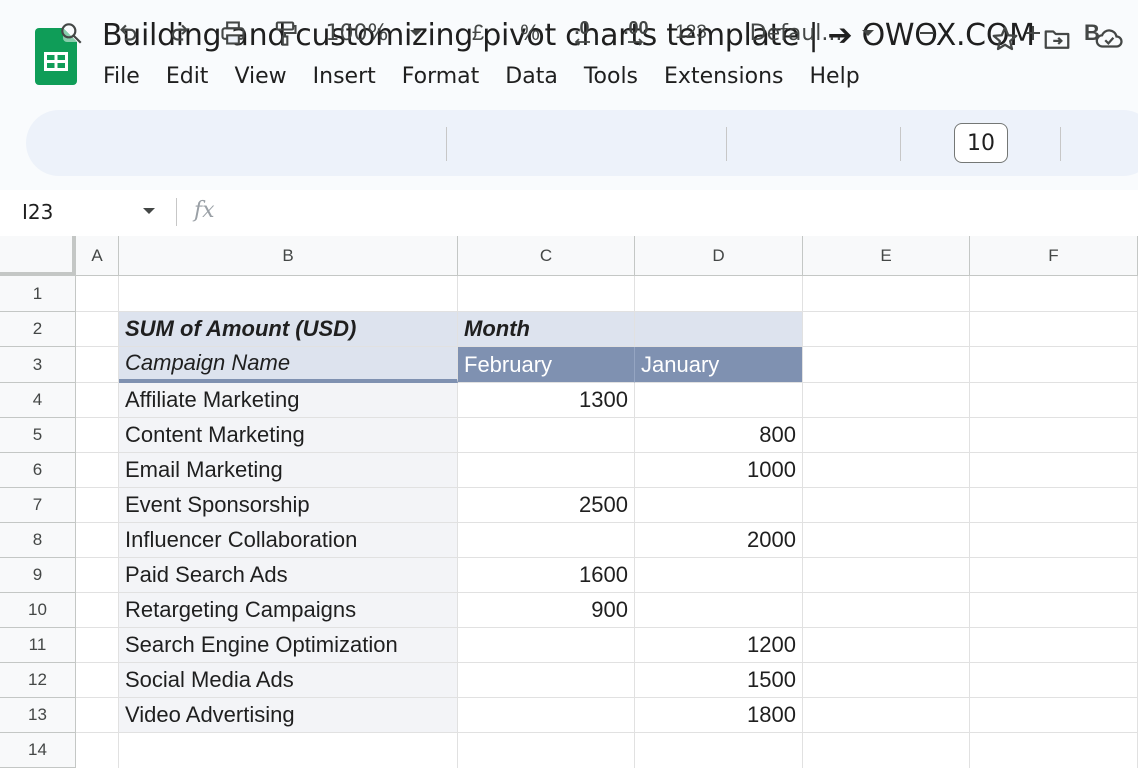 Image resolution: width=1138 pixels, height=768 pixels. What do you see at coordinates (719, 365) in the screenshot?
I see `month-header-january: January` at bounding box center [719, 365].